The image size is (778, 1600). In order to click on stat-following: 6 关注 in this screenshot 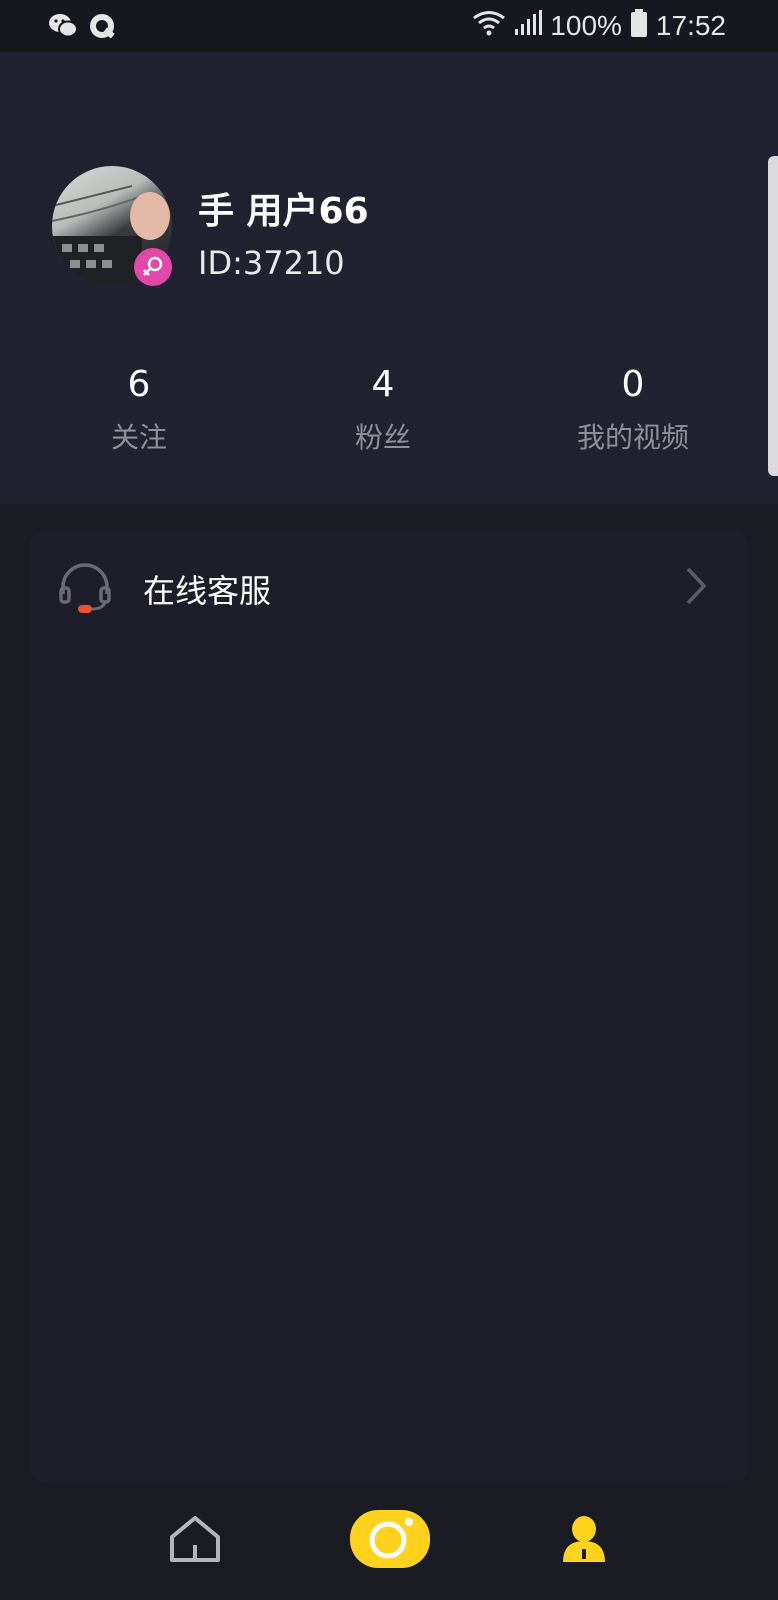, I will do `click(139, 409)`.